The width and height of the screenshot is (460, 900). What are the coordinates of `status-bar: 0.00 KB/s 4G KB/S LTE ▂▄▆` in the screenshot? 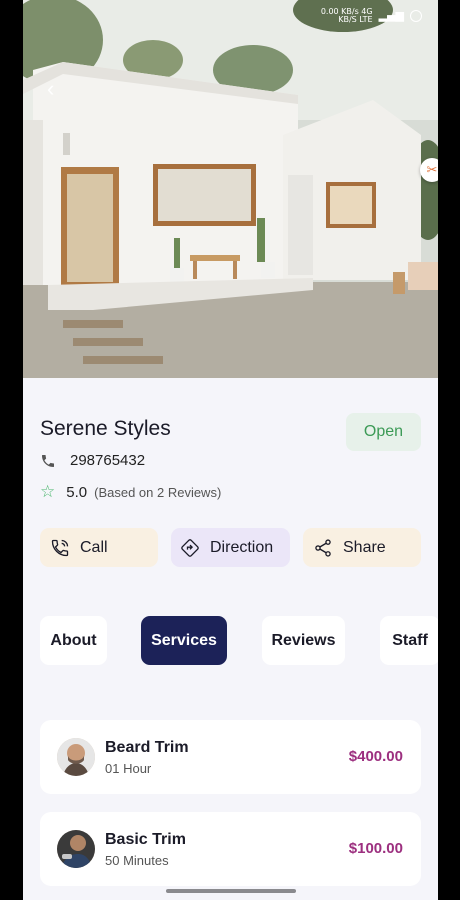 It's located at (371, 16).